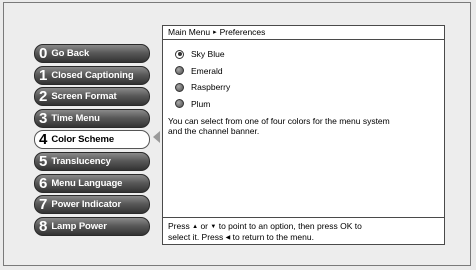  What do you see at coordinates (43, 53) in the screenshot?
I see `menu-item-number: 0` at bounding box center [43, 53].